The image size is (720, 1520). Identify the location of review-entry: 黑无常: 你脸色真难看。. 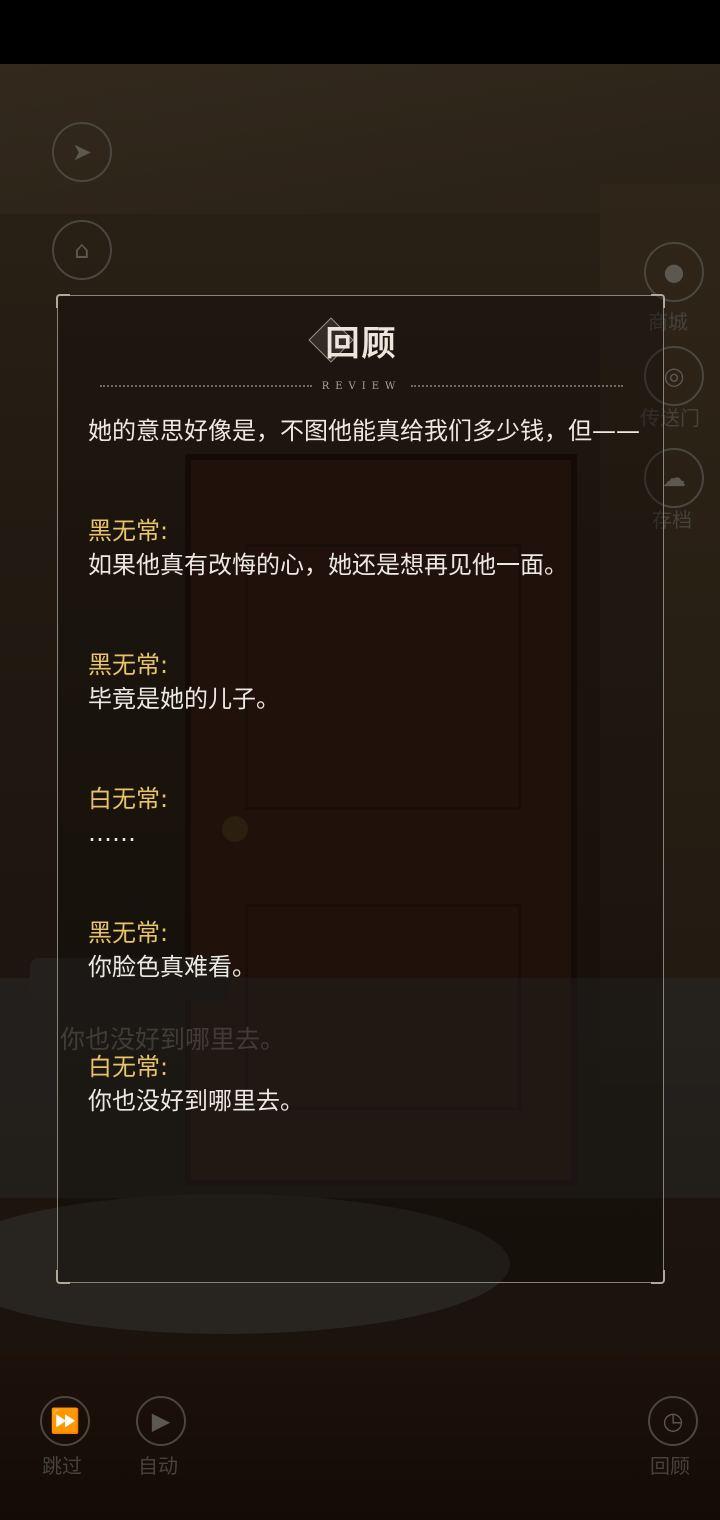
(368, 950).